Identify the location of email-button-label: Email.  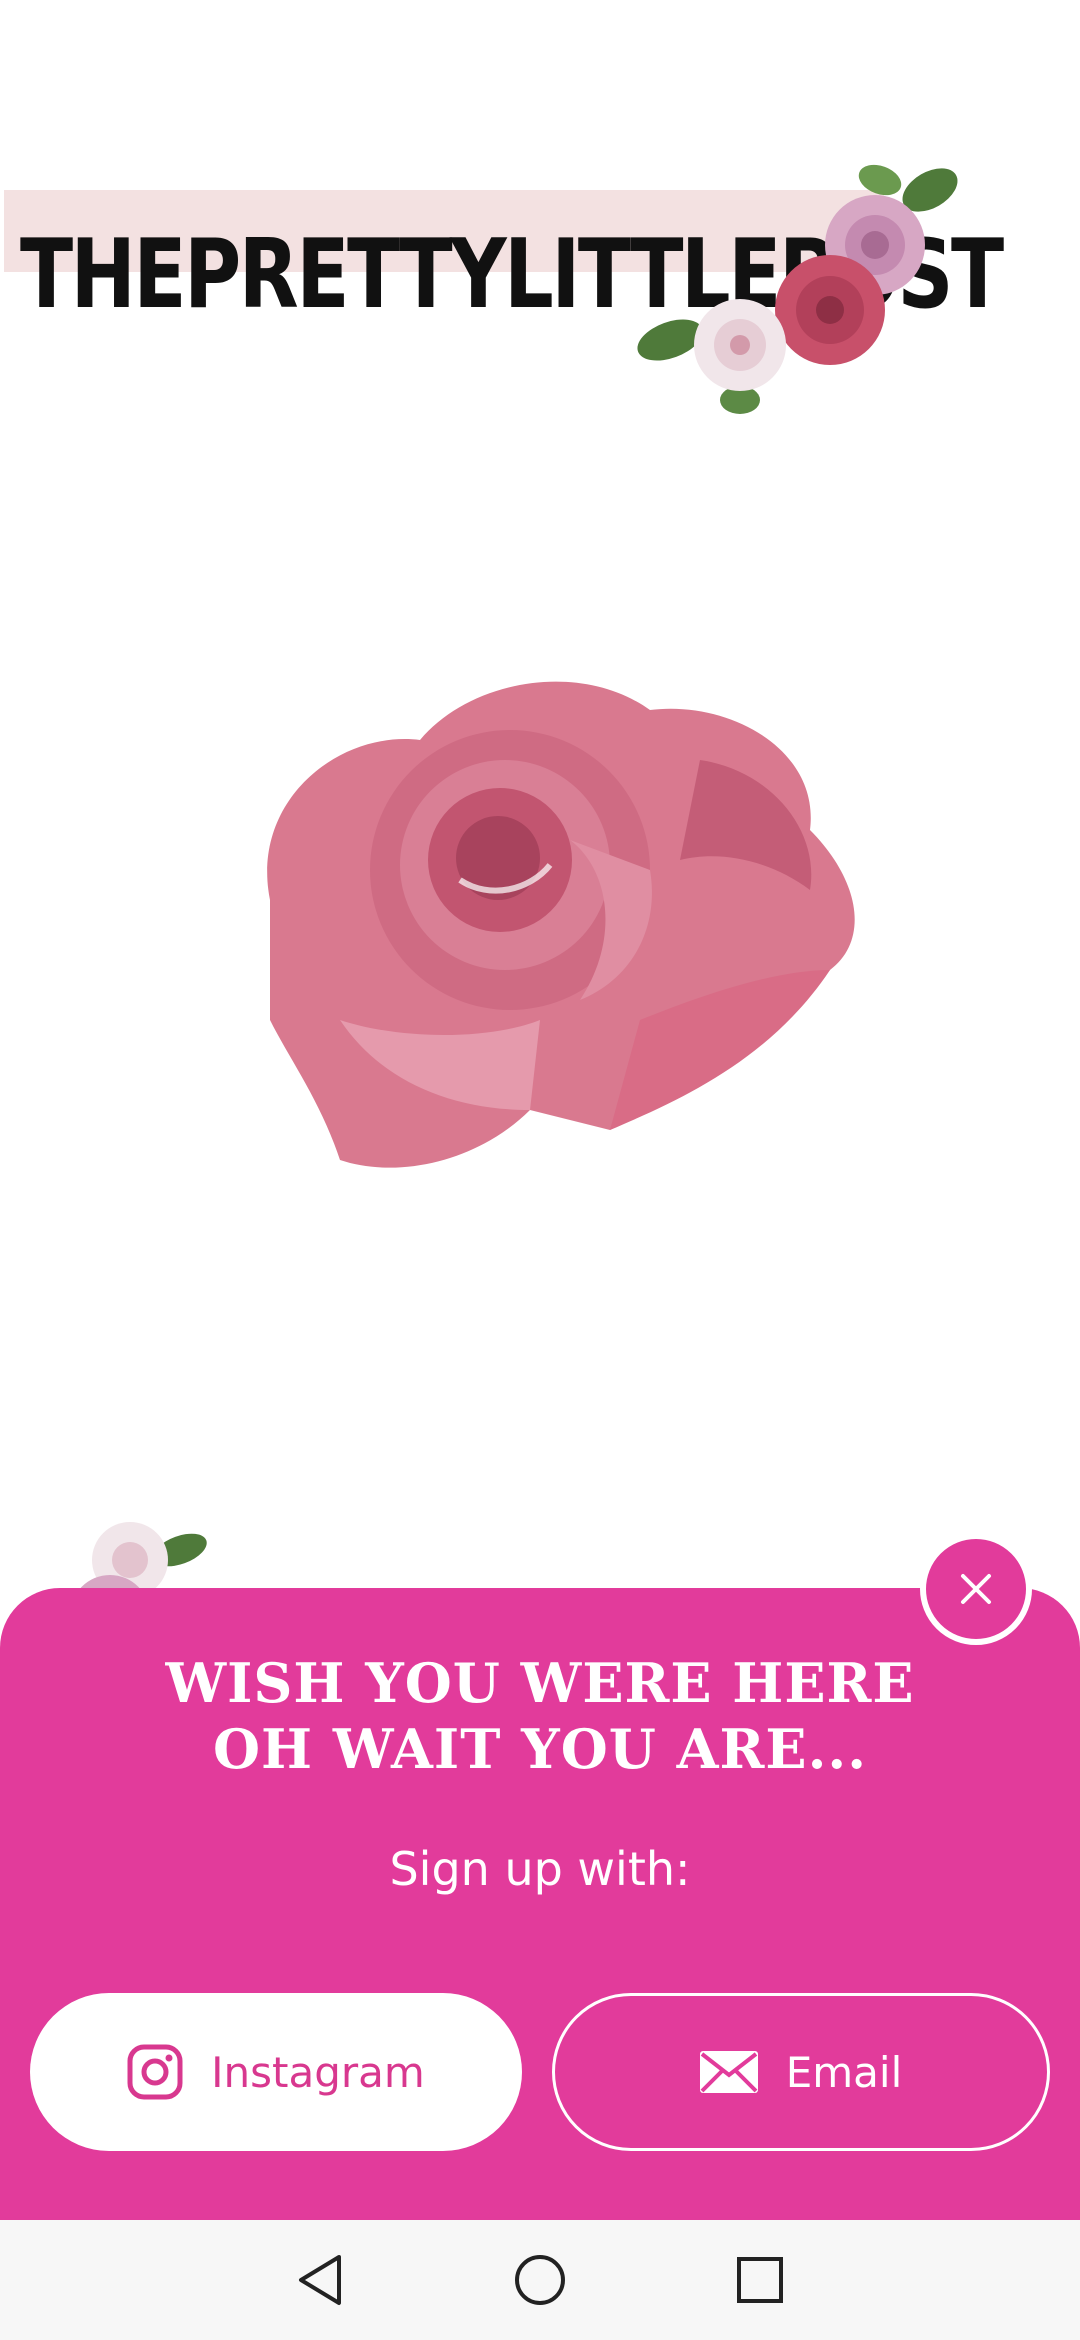
(844, 2072).